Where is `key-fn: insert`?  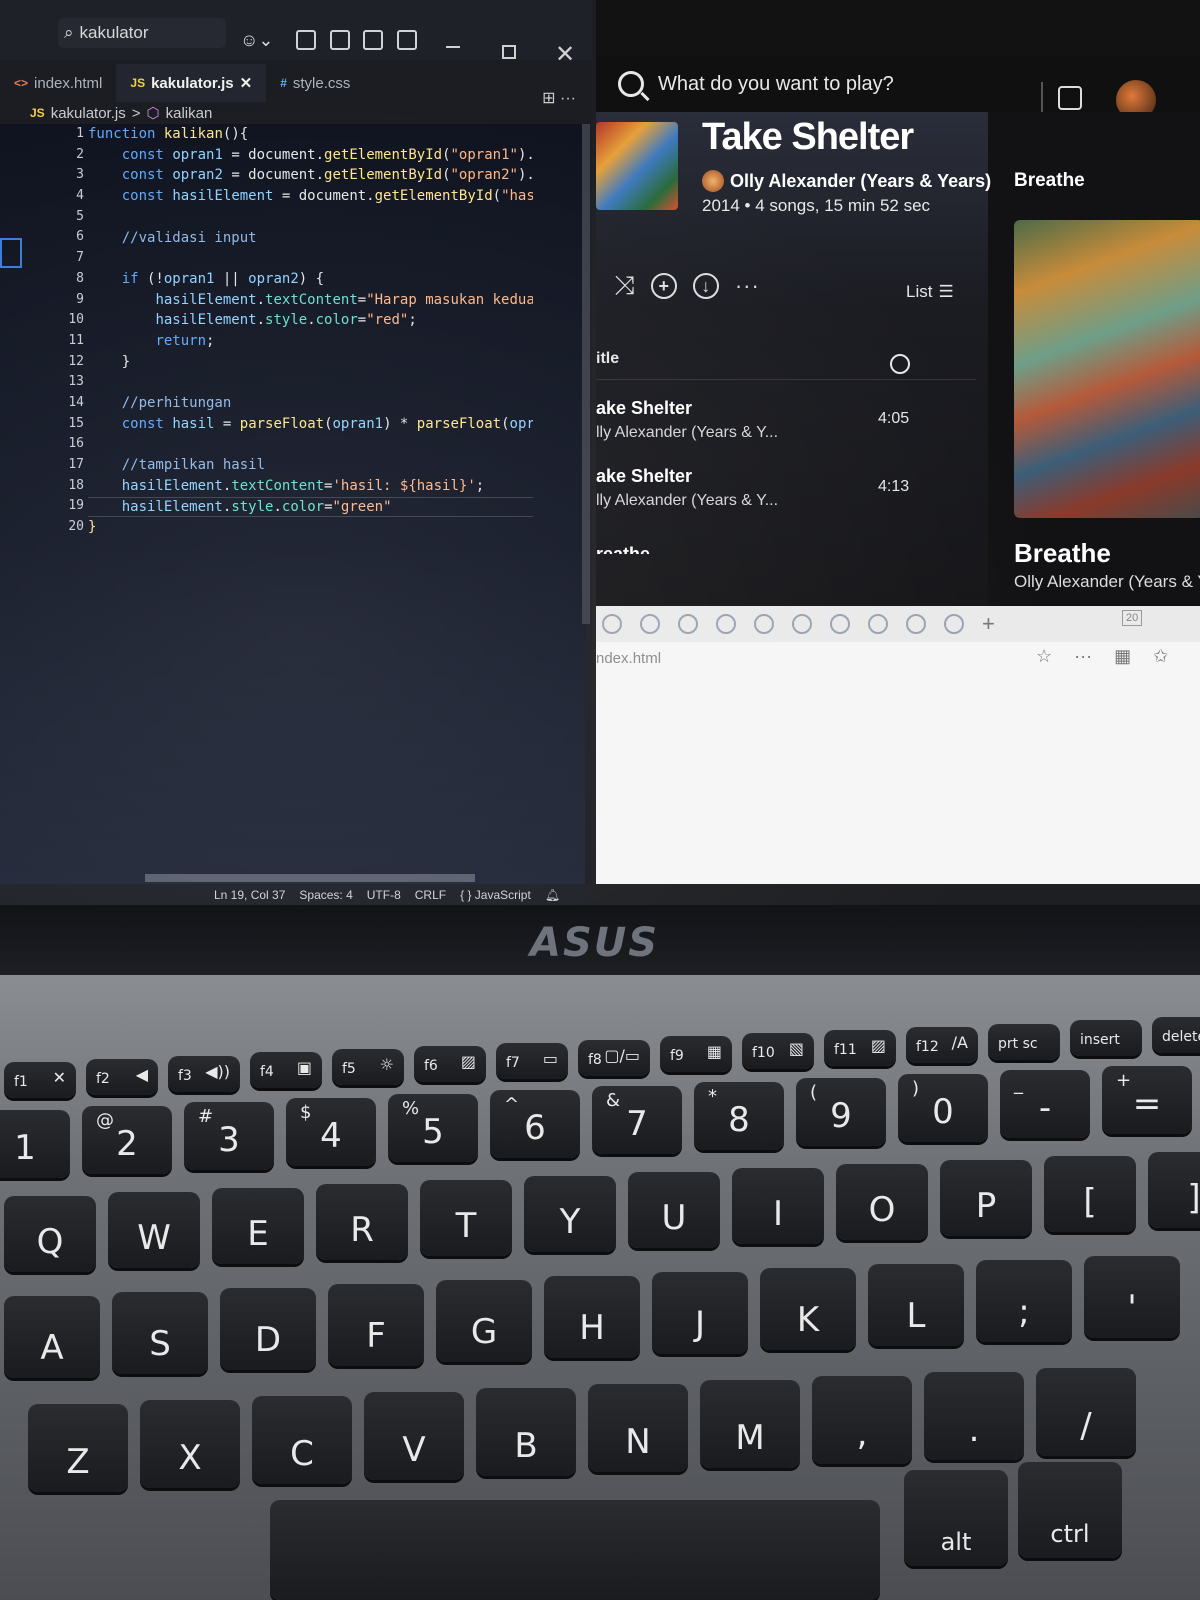
key-fn: insert is located at coordinates (1106, 1038).